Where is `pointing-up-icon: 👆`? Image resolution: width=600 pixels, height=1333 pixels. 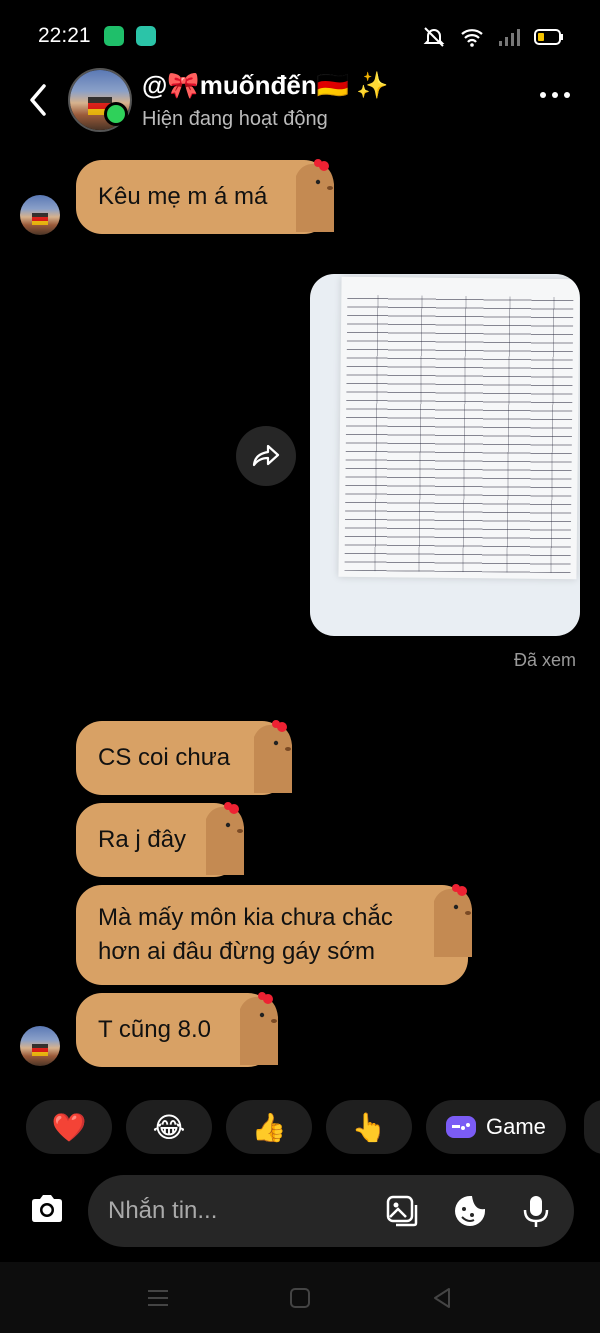
pointing-up-icon: 👆 is located at coordinates (369, 1127).